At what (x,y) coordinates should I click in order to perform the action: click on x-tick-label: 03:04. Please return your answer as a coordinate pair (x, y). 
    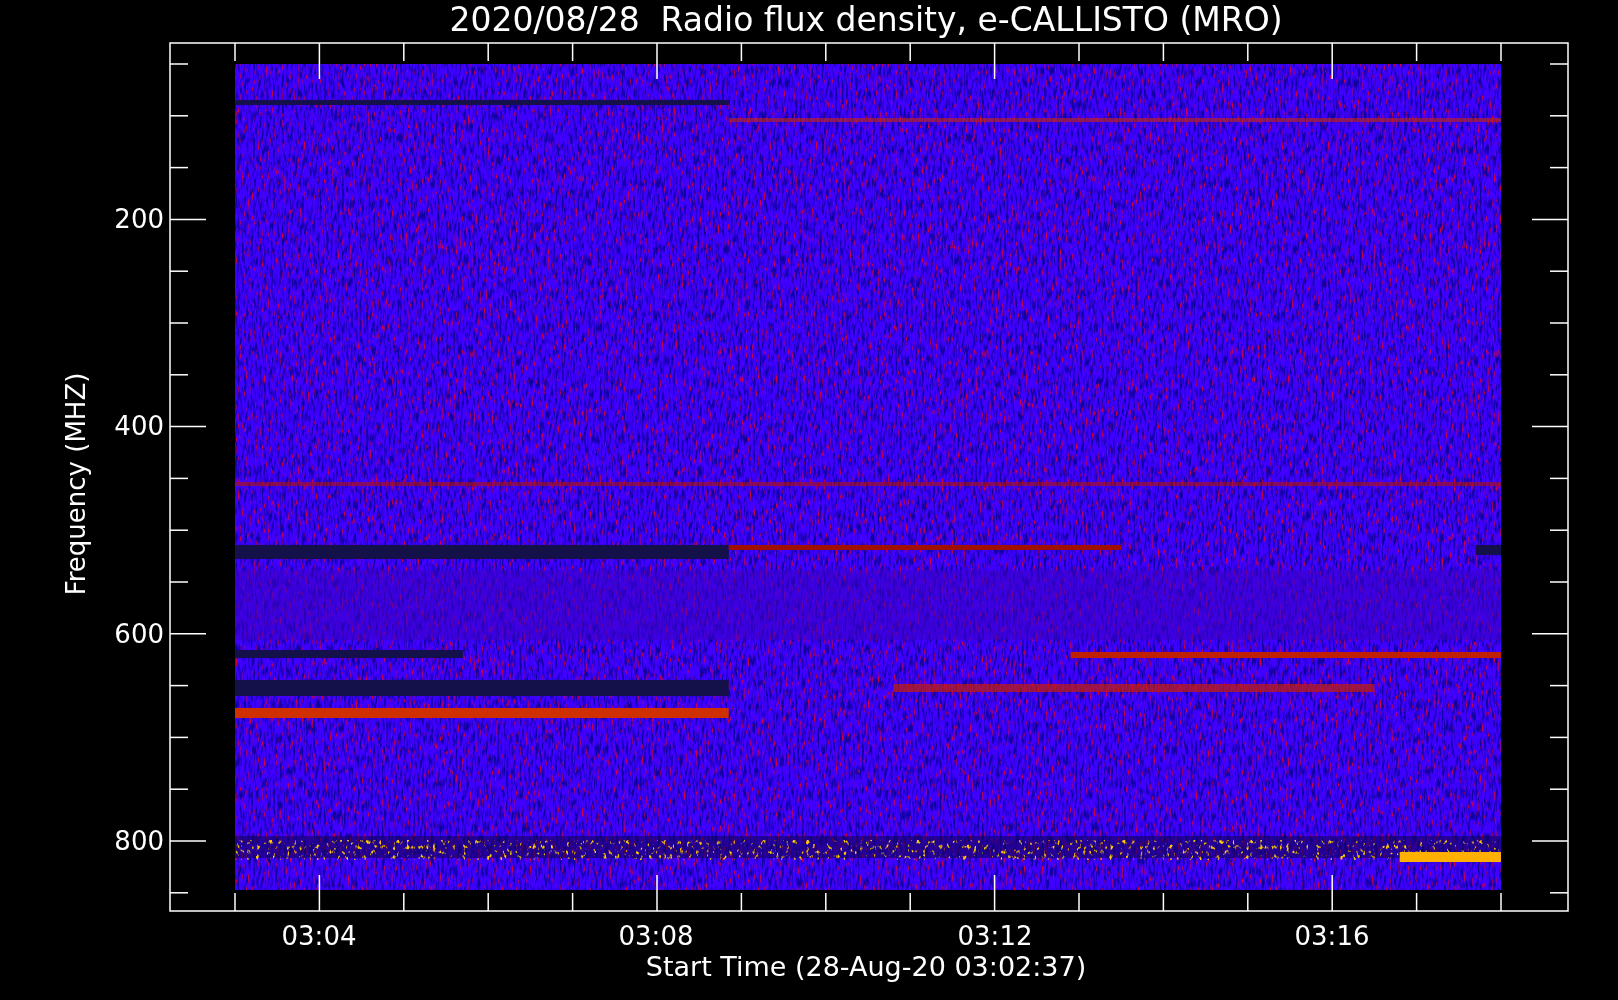
    Looking at the image, I should click on (319, 936).